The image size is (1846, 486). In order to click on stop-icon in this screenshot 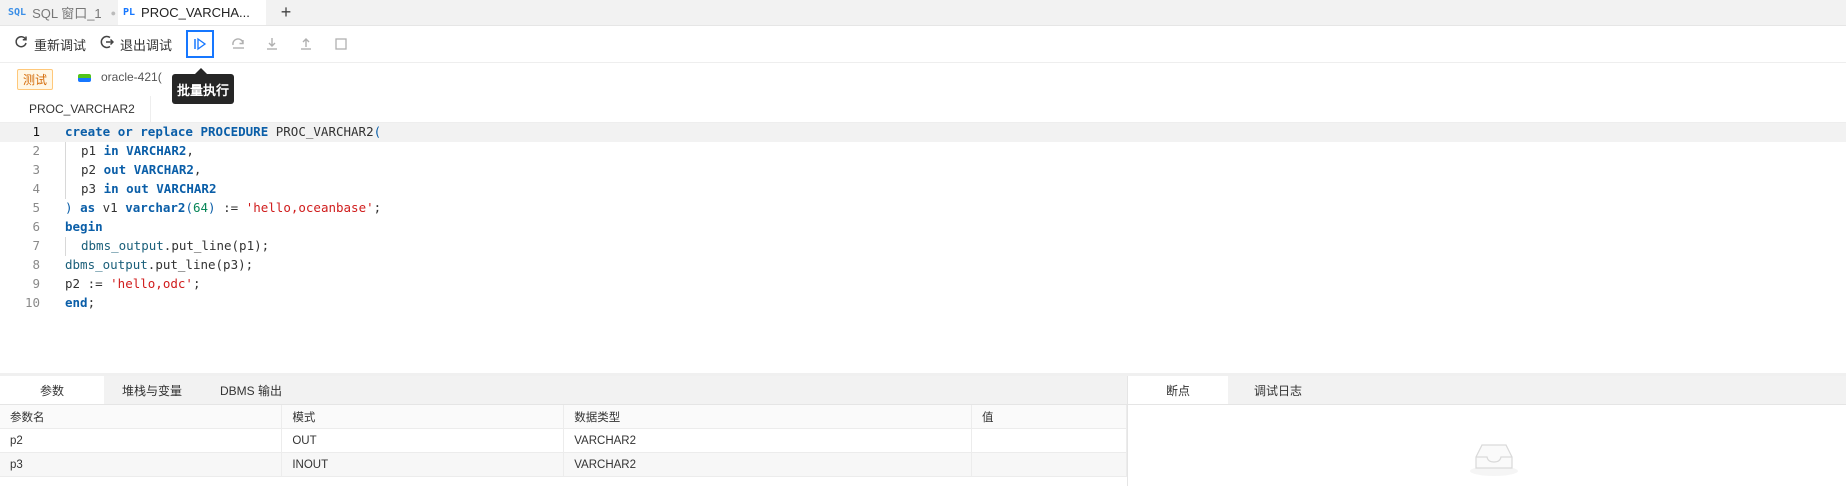, I will do `click(341, 44)`.